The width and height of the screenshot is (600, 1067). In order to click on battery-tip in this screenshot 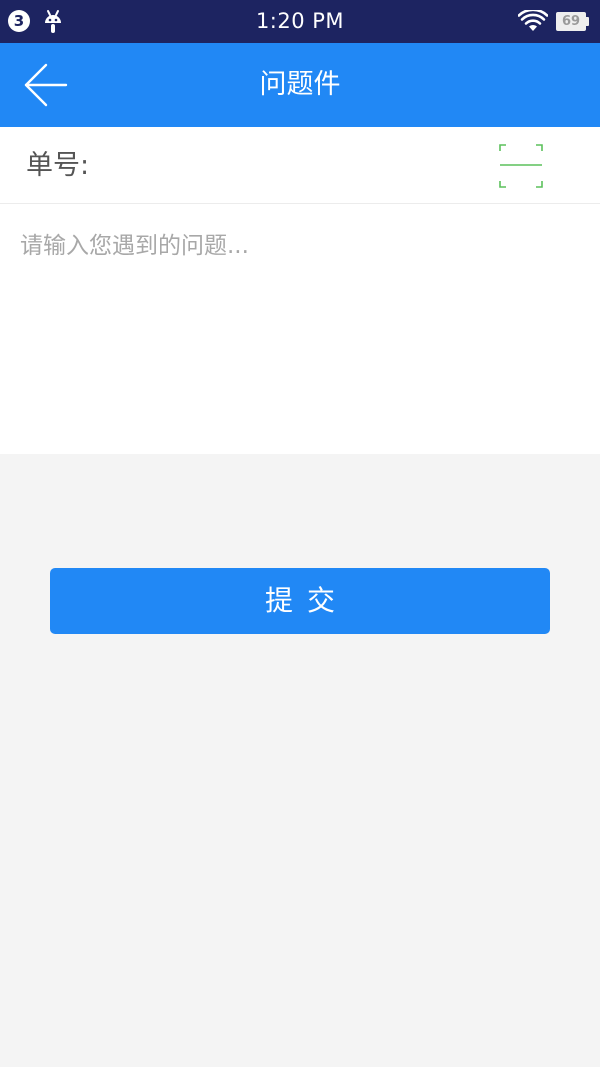, I will do `click(587, 21)`.